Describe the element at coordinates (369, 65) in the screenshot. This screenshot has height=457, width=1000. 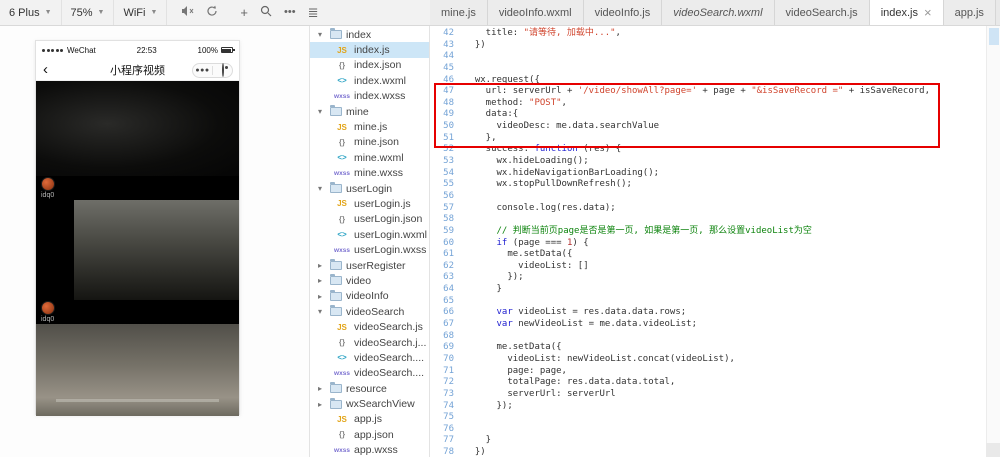
I see `tree-file-index.json: {} index.json` at that location.